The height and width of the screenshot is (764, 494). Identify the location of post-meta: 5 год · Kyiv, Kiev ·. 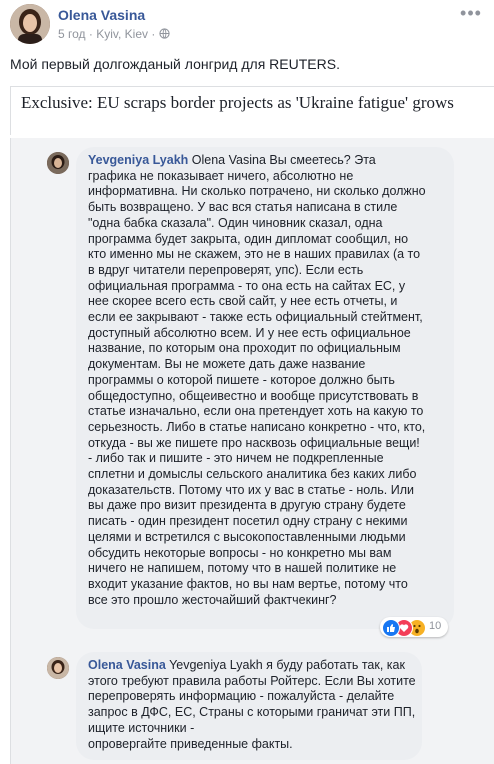
(114, 34).